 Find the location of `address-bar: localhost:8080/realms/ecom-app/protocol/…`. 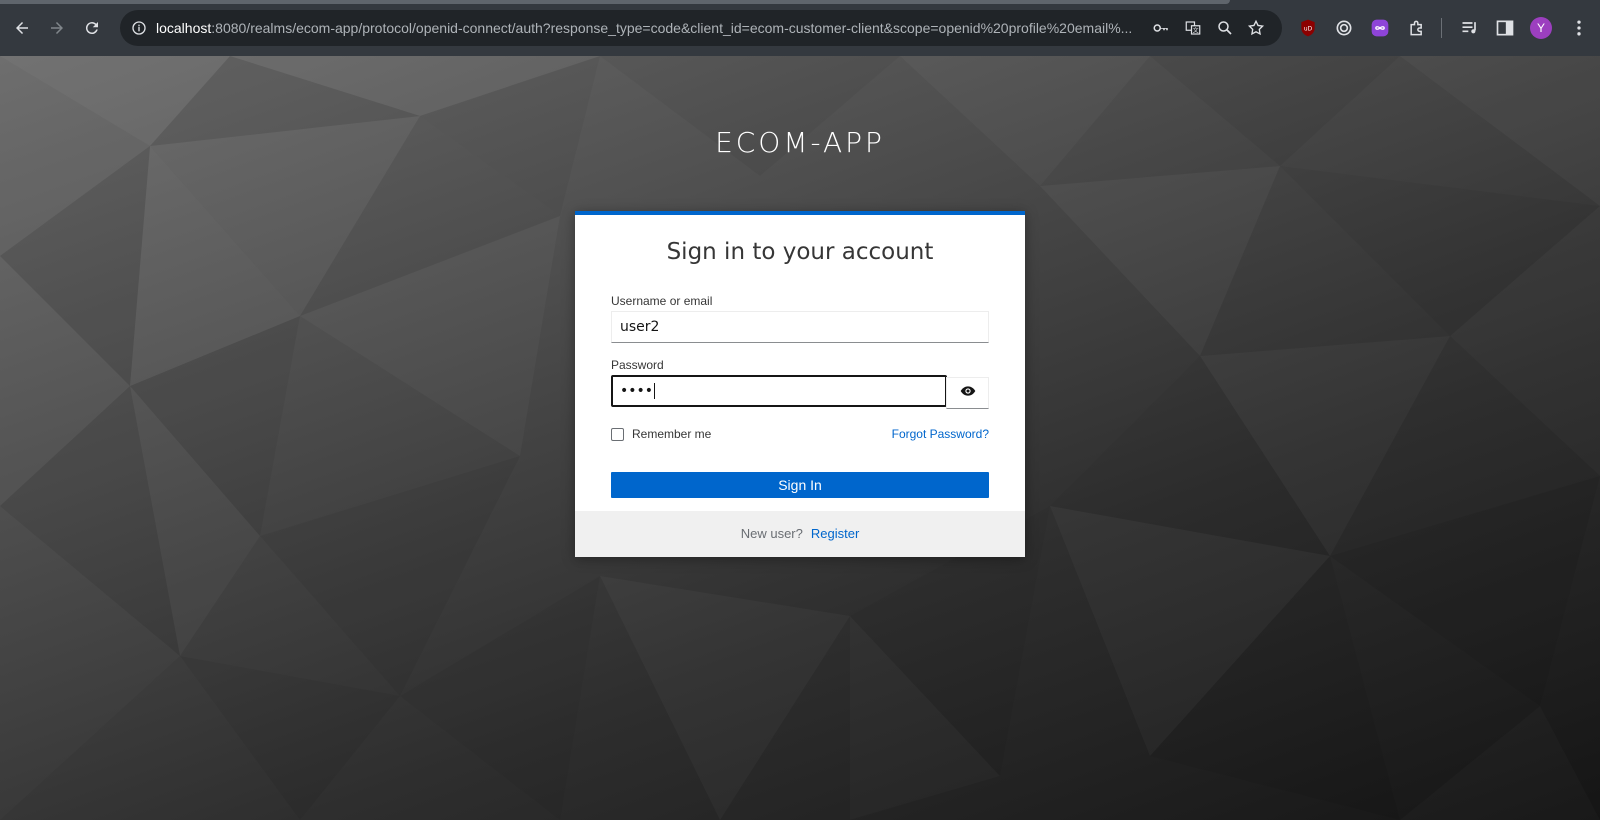

address-bar: localhost:8080/realms/ecom-app/protocol/… is located at coordinates (701, 28).